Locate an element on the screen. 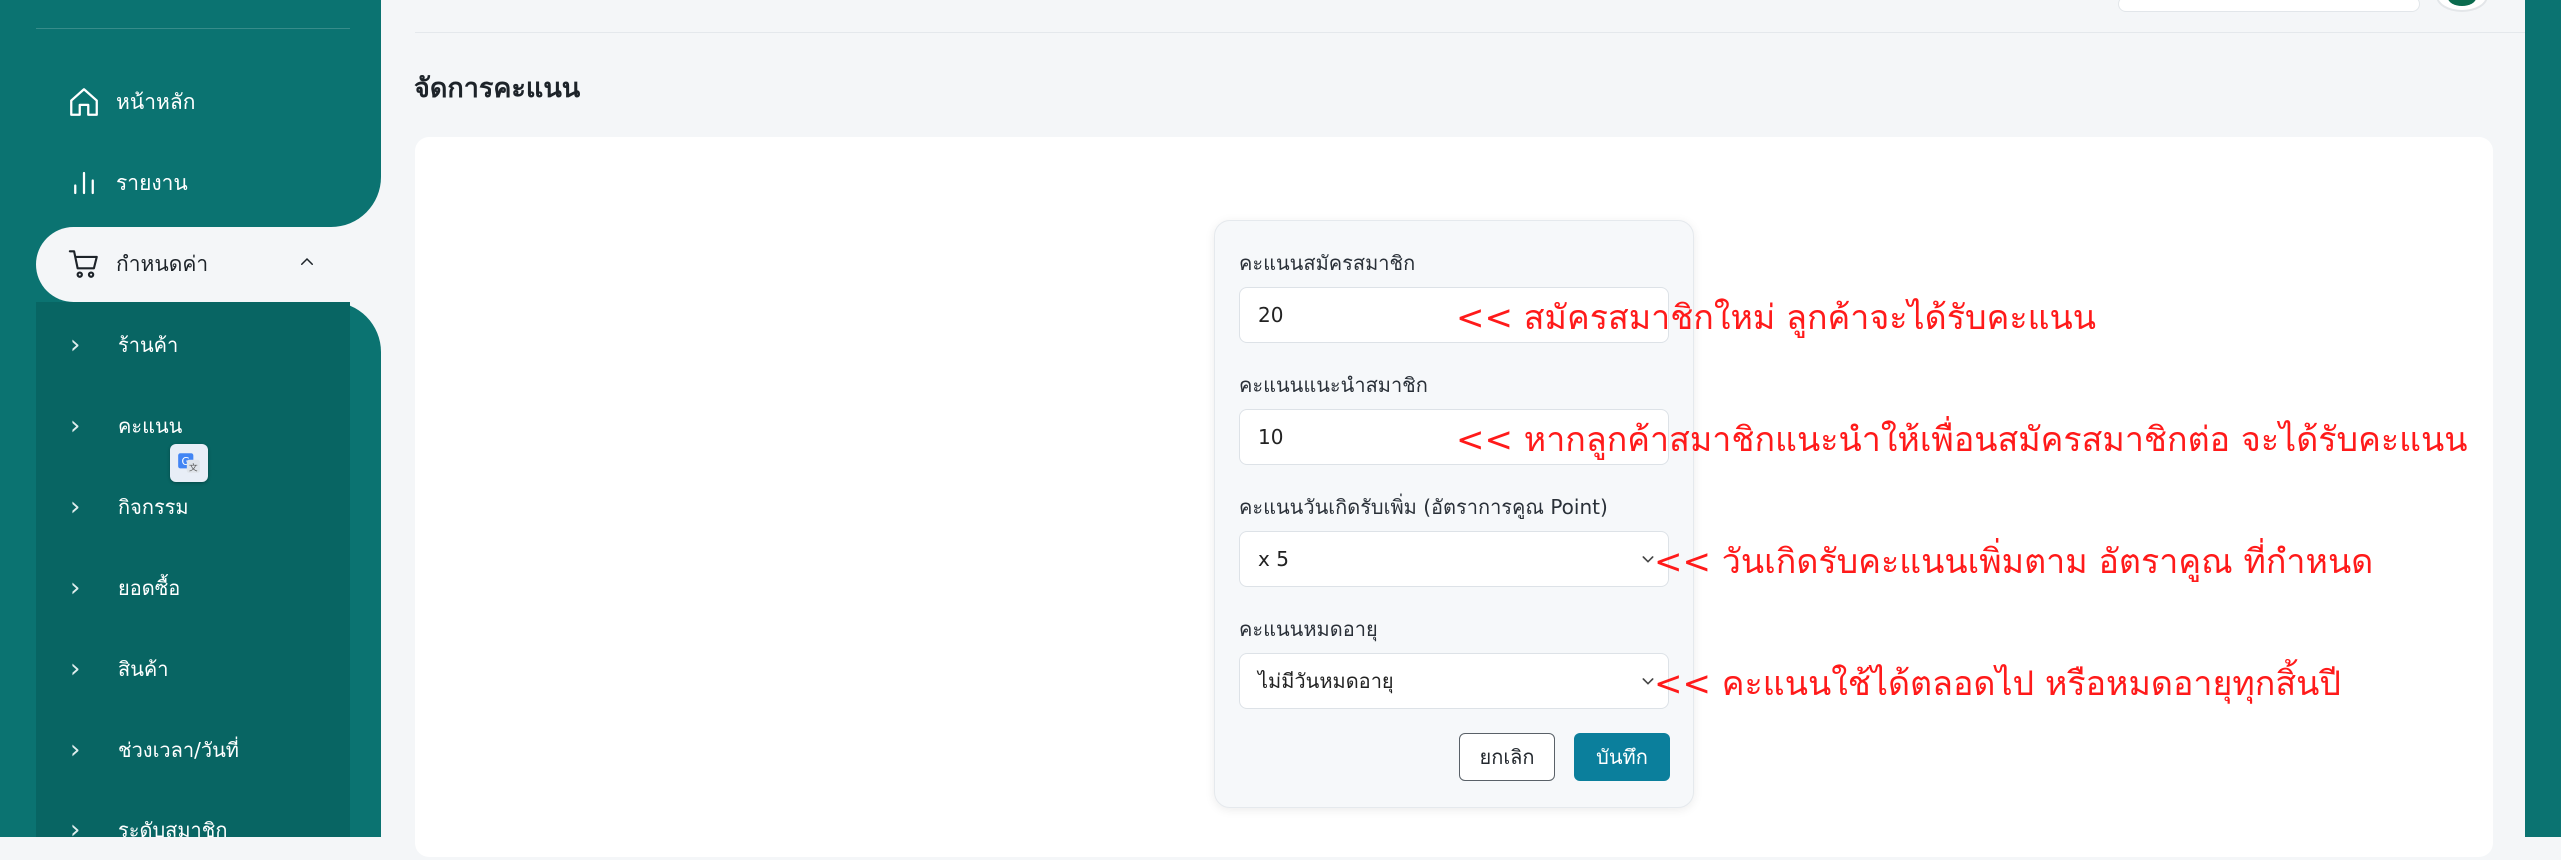 The width and height of the screenshot is (2561, 860). bar-chart-icon is located at coordinates (84, 183).